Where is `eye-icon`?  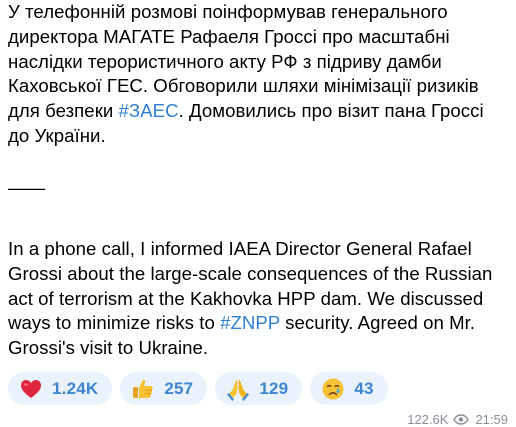 eye-icon is located at coordinates (461, 419).